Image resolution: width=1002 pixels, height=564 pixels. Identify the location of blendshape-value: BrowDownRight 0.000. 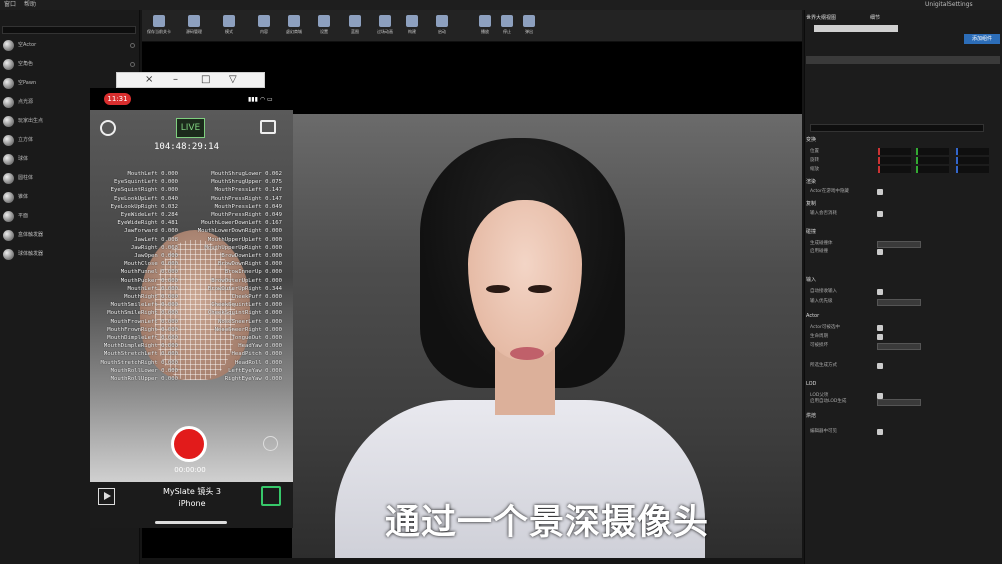
(250, 264).